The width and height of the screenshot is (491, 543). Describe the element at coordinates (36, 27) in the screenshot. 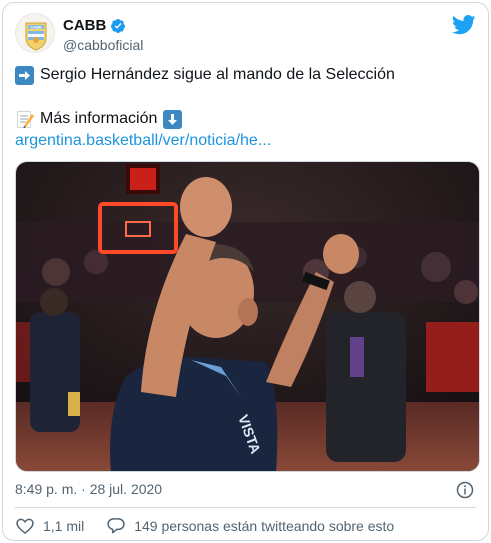

I see `cabb-logo-text: CABB` at that location.